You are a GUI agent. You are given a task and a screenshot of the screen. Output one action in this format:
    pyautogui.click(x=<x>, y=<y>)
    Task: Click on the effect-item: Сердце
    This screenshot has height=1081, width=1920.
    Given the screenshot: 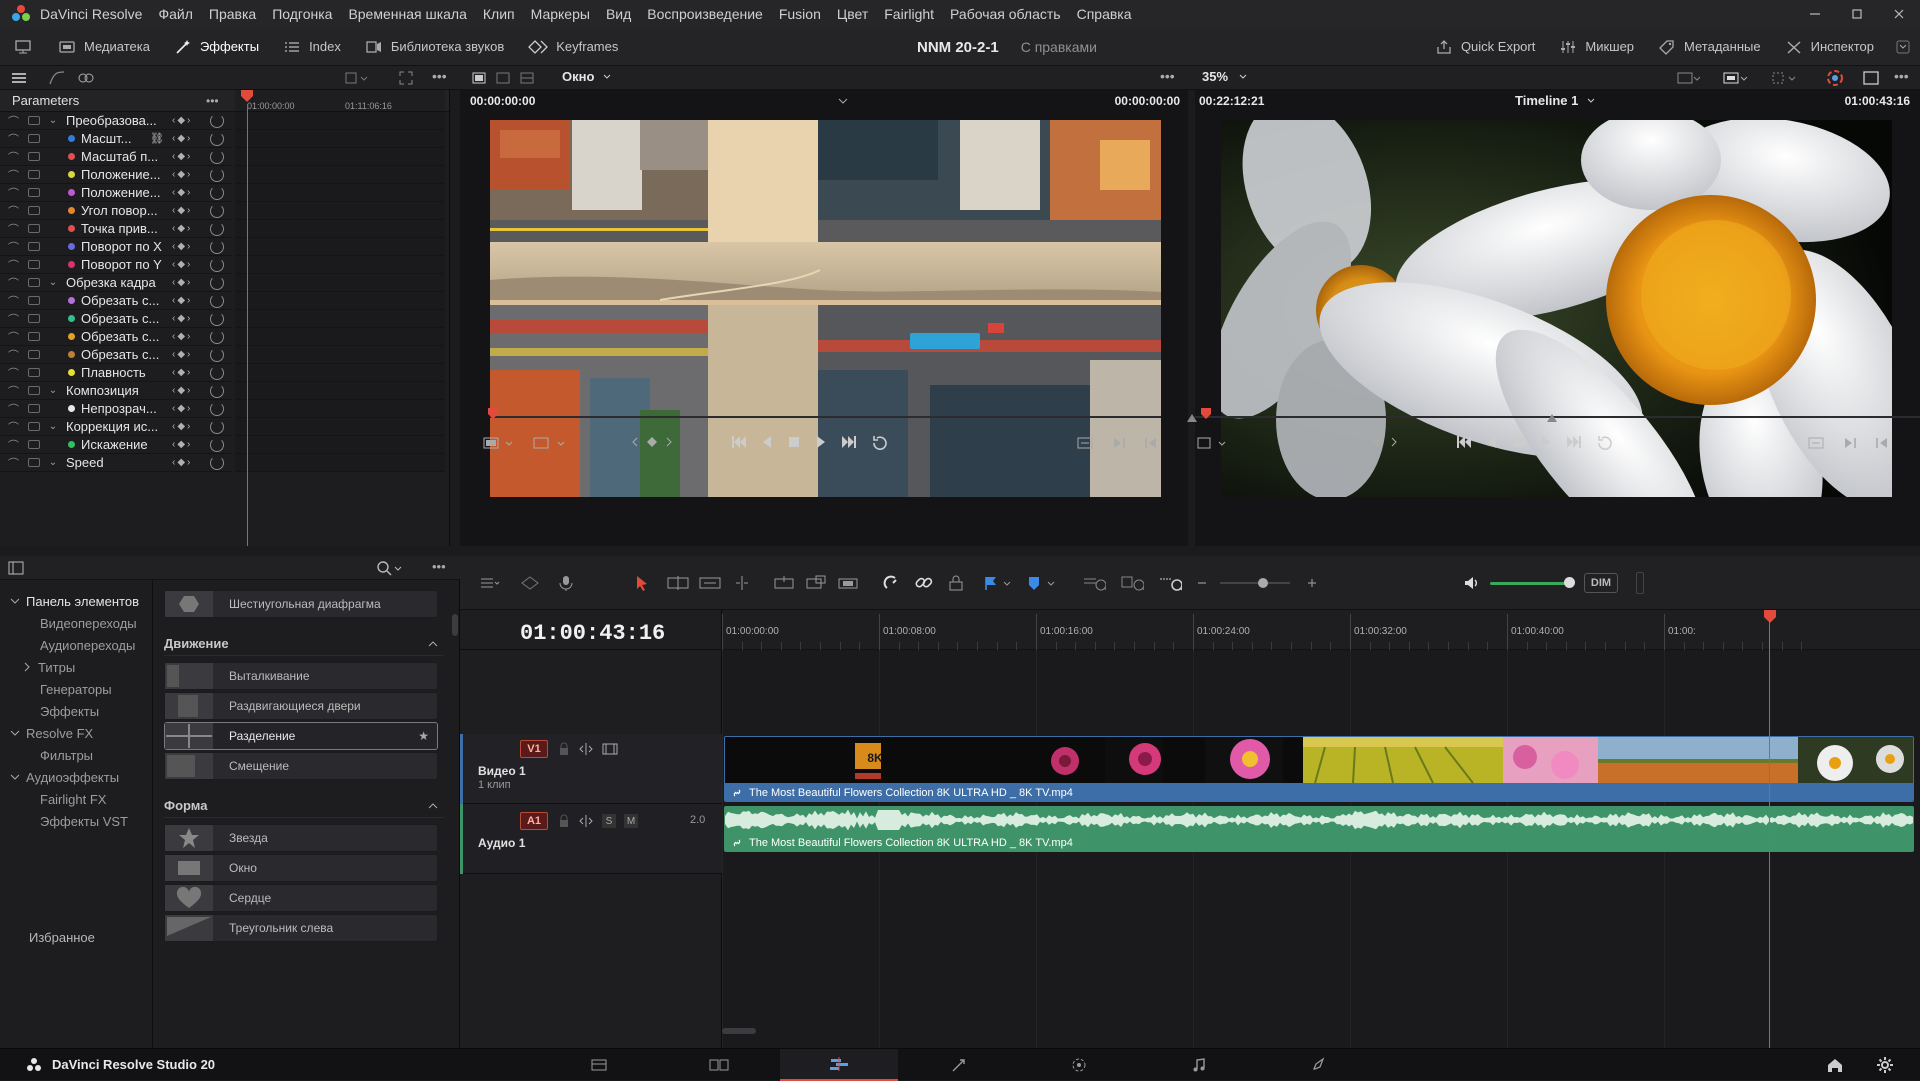 What is the action you would take?
    pyautogui.click(x=301, y=898)
    